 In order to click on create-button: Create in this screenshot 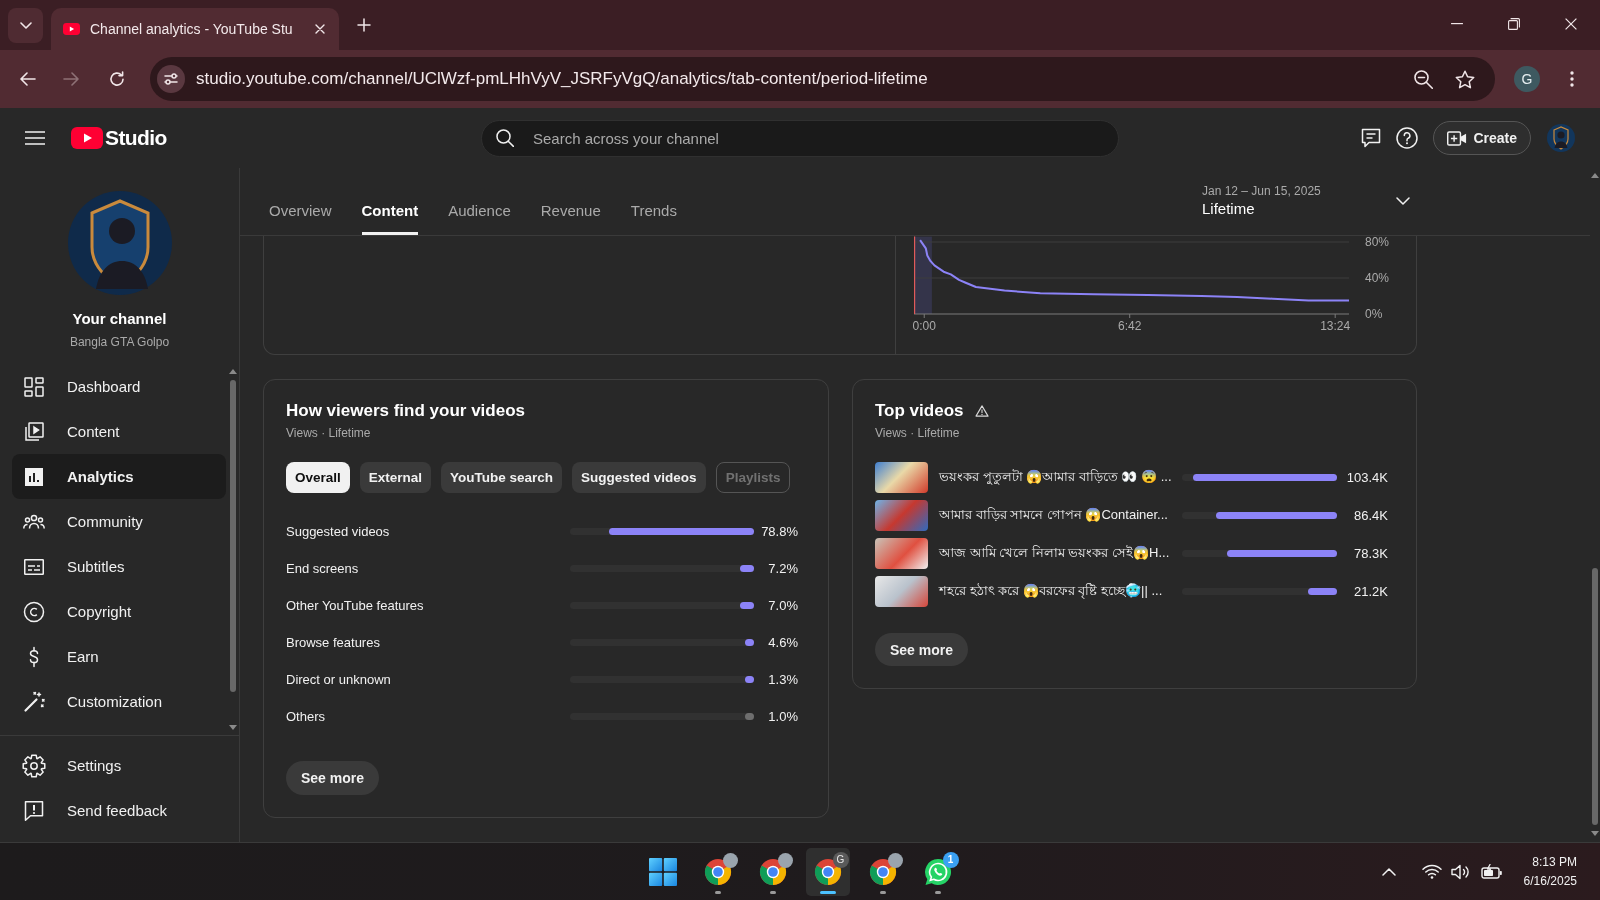, I will do `click(1482, 138)`.